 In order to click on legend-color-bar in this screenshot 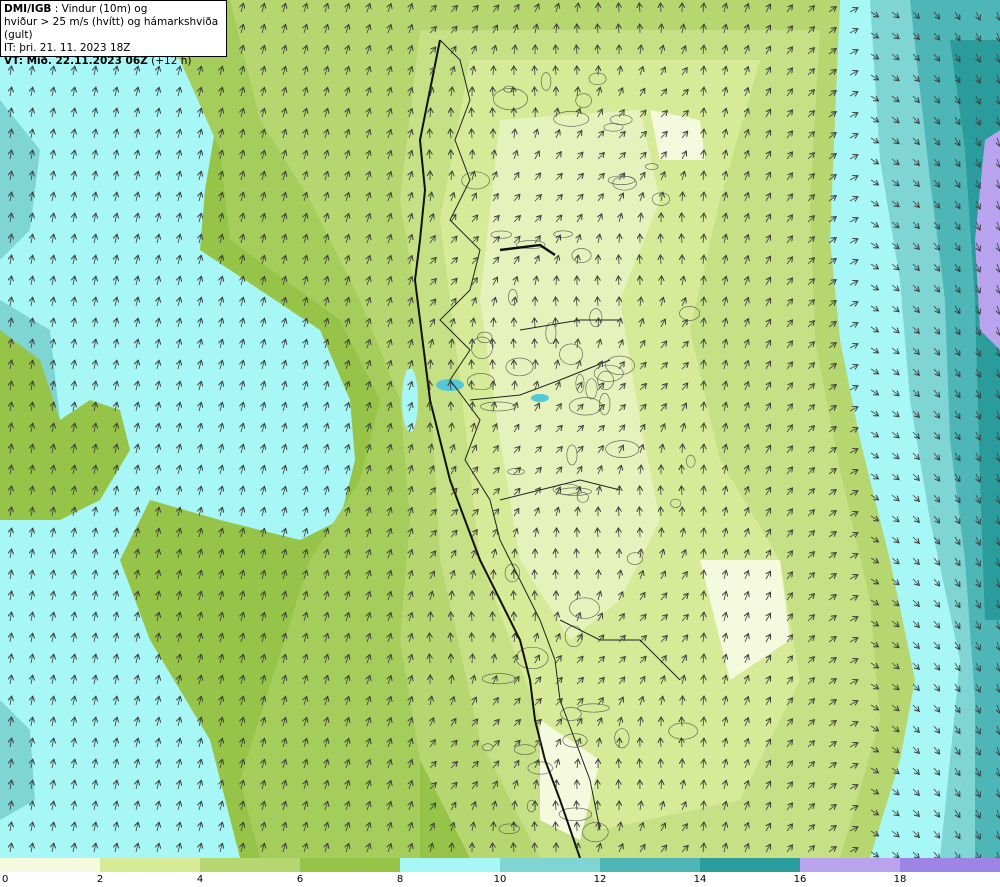, I will do `click(500, 865)`.